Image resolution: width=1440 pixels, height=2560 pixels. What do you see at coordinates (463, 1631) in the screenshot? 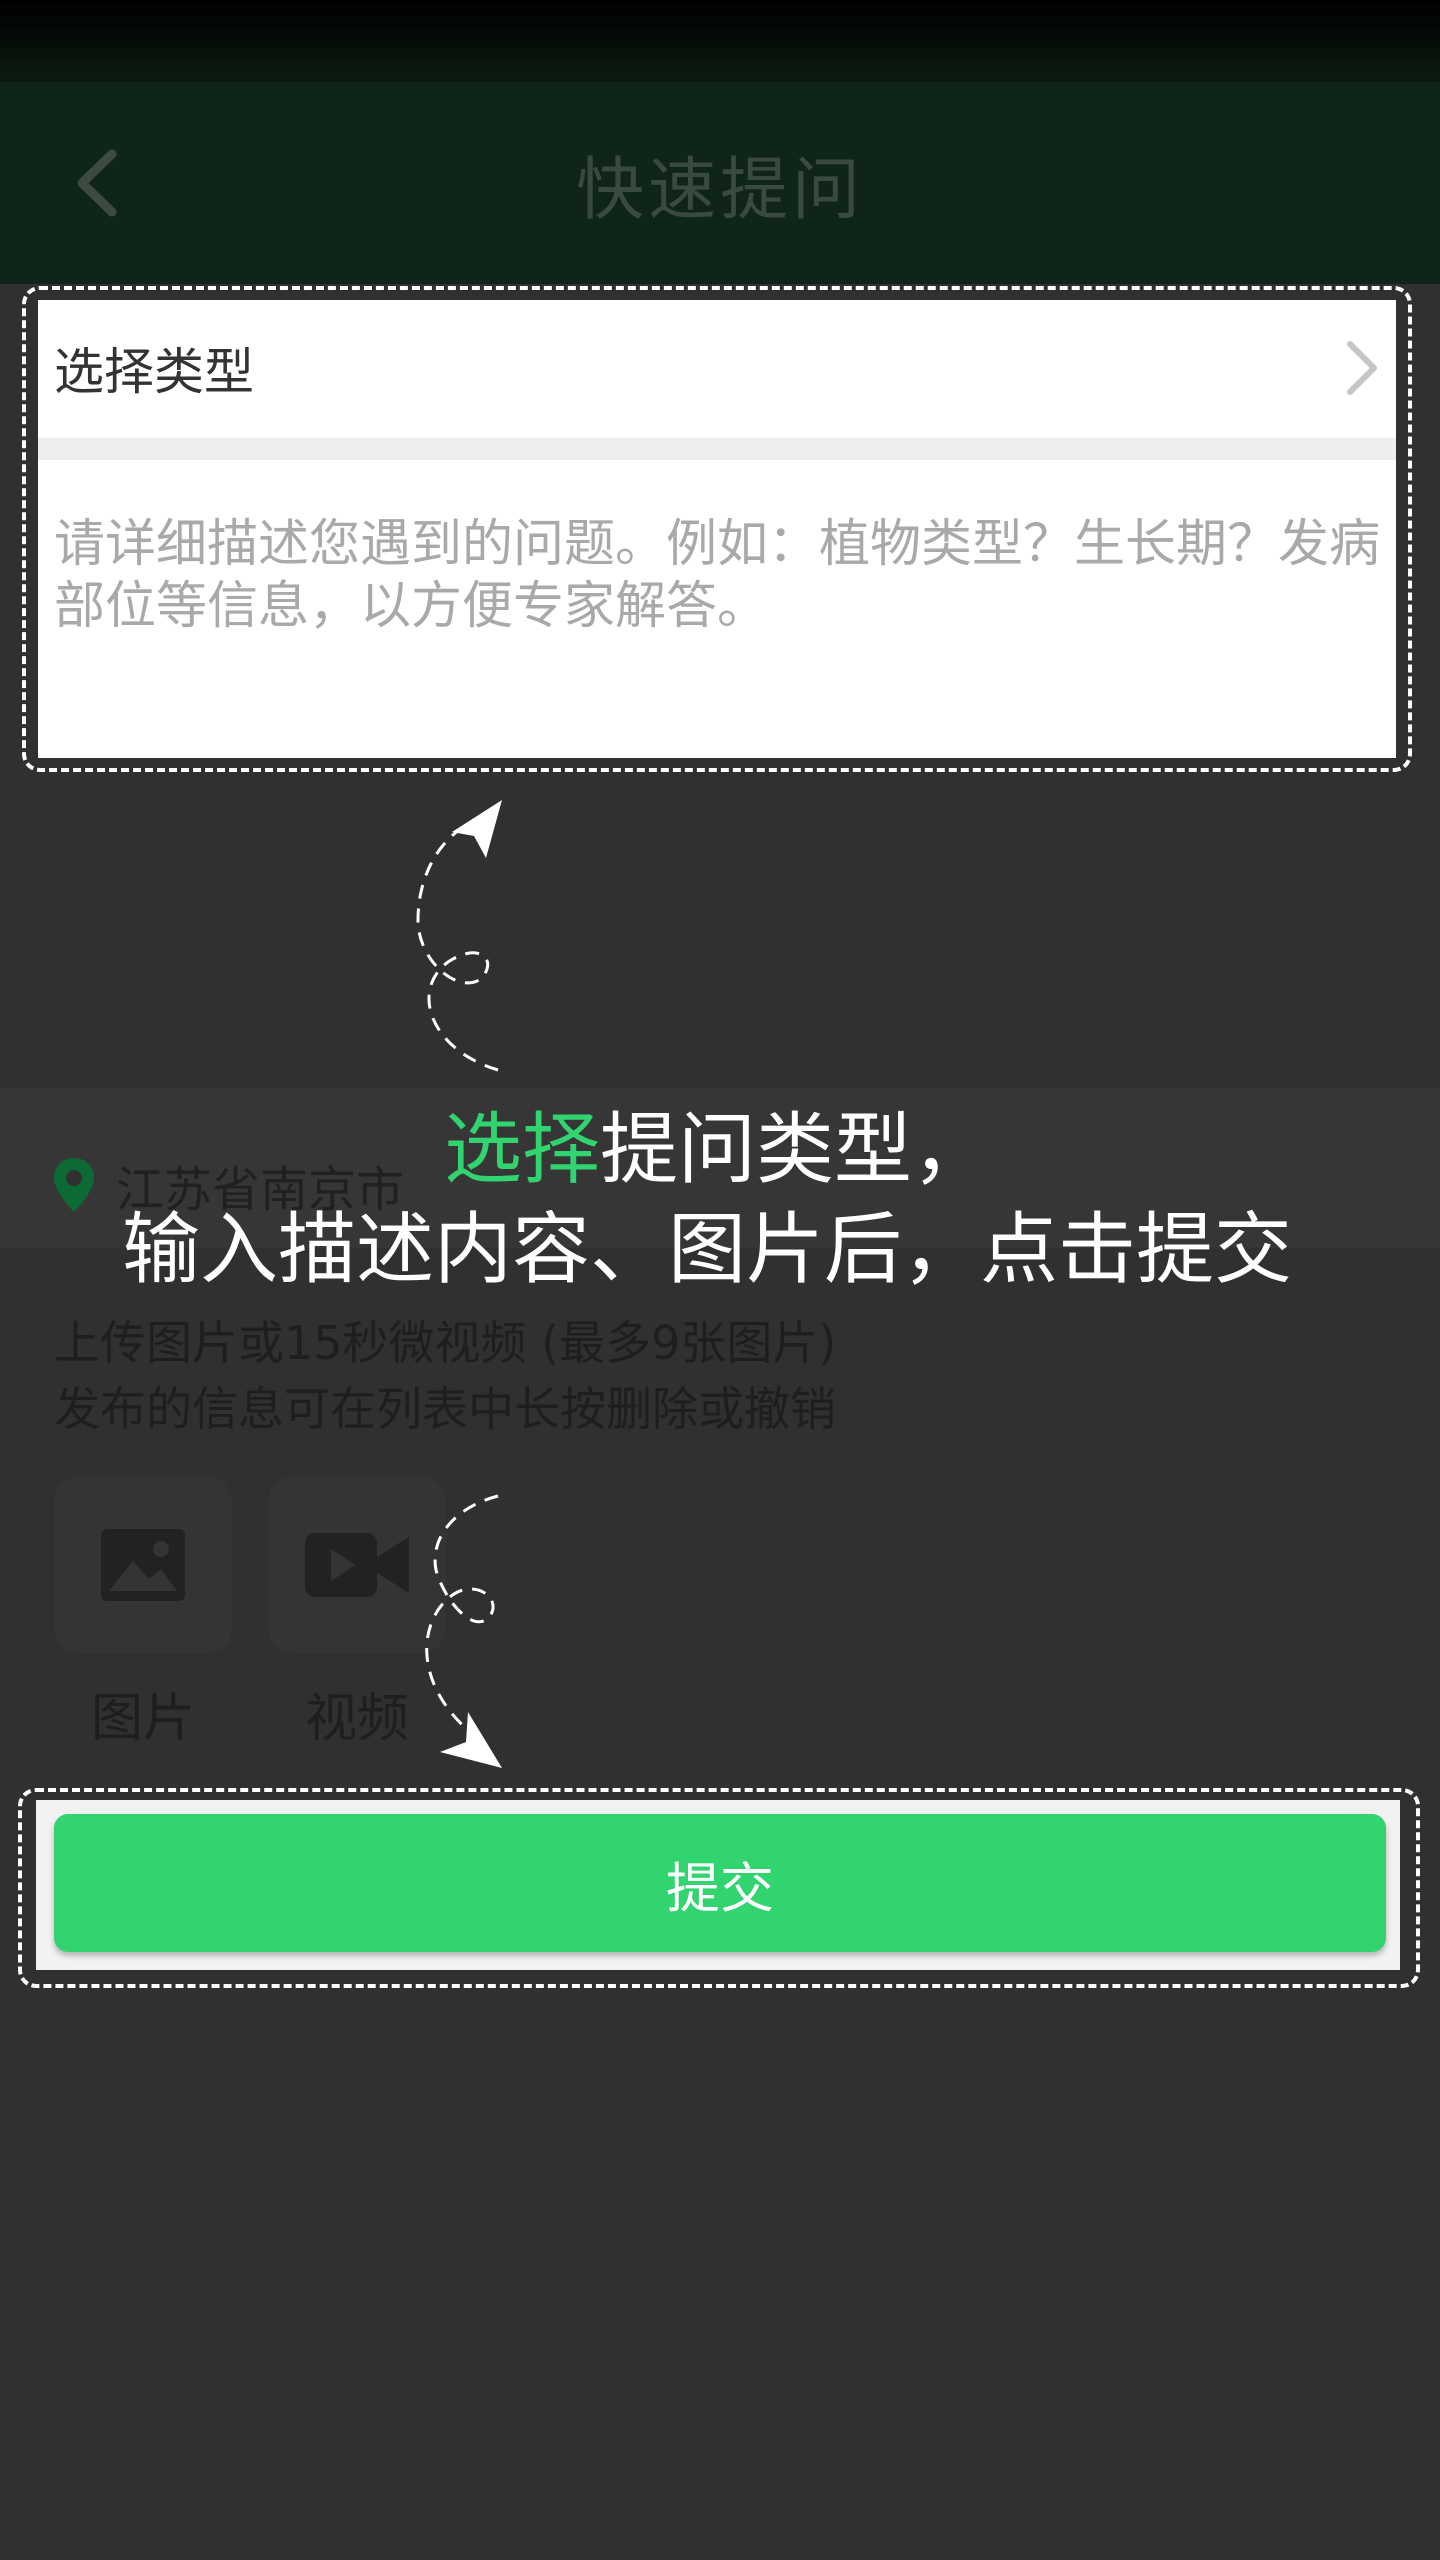
I see `arrow-down-icon` at bounding box center [463, 1631].